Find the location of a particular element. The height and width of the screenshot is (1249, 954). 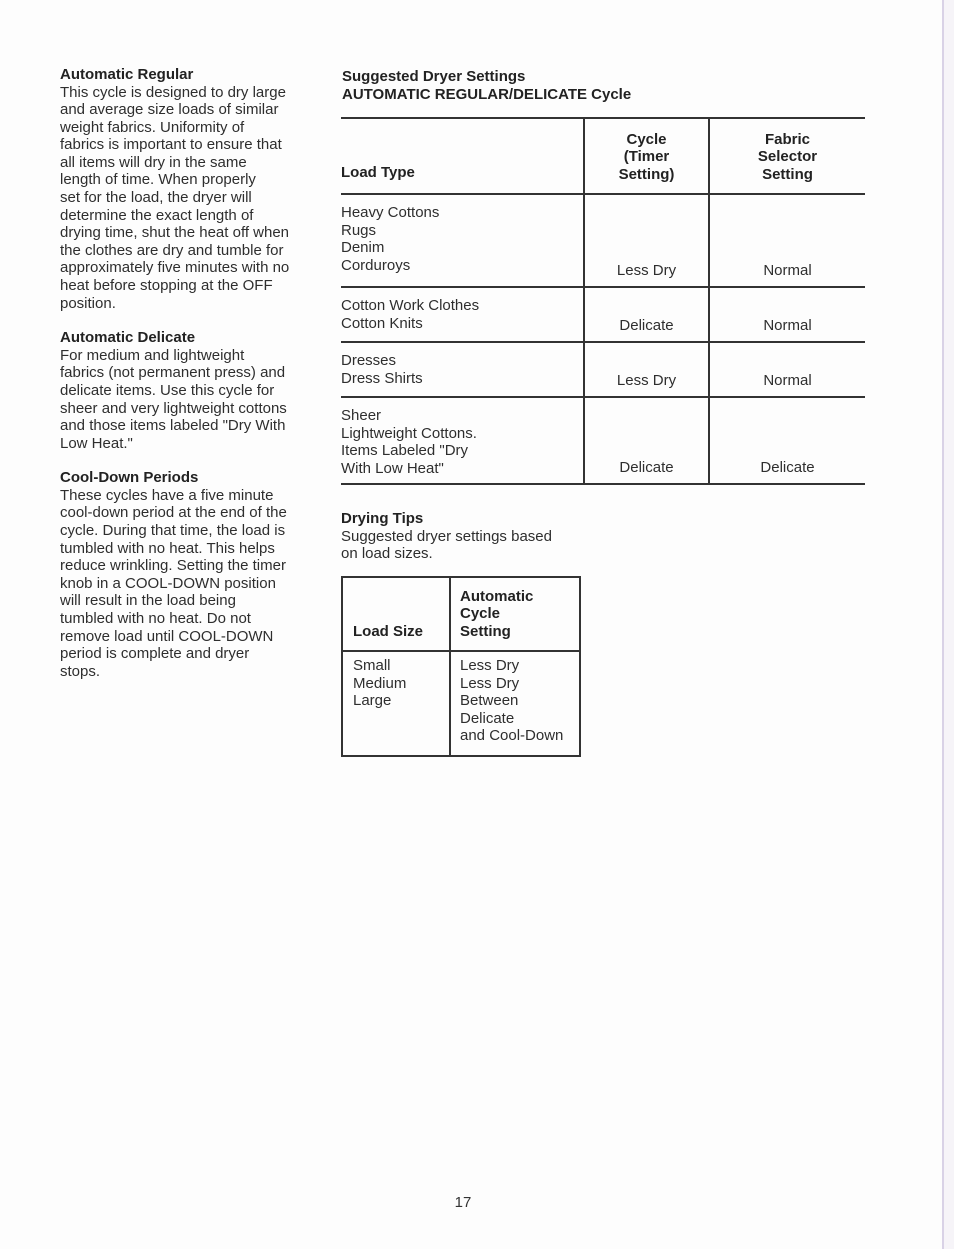

load-type: Cotton Work Clothes is located at coordinates (410, 305).